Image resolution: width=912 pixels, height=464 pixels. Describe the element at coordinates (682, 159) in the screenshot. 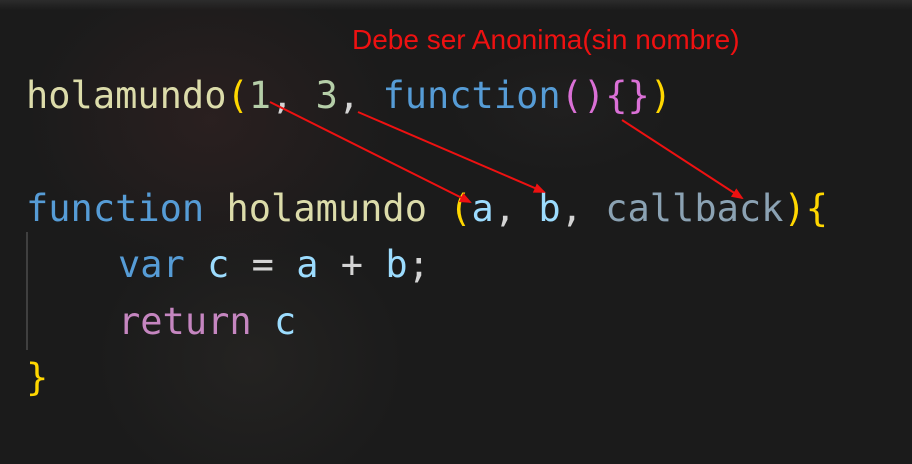

I see `arrow-function-to-callback` at that location.